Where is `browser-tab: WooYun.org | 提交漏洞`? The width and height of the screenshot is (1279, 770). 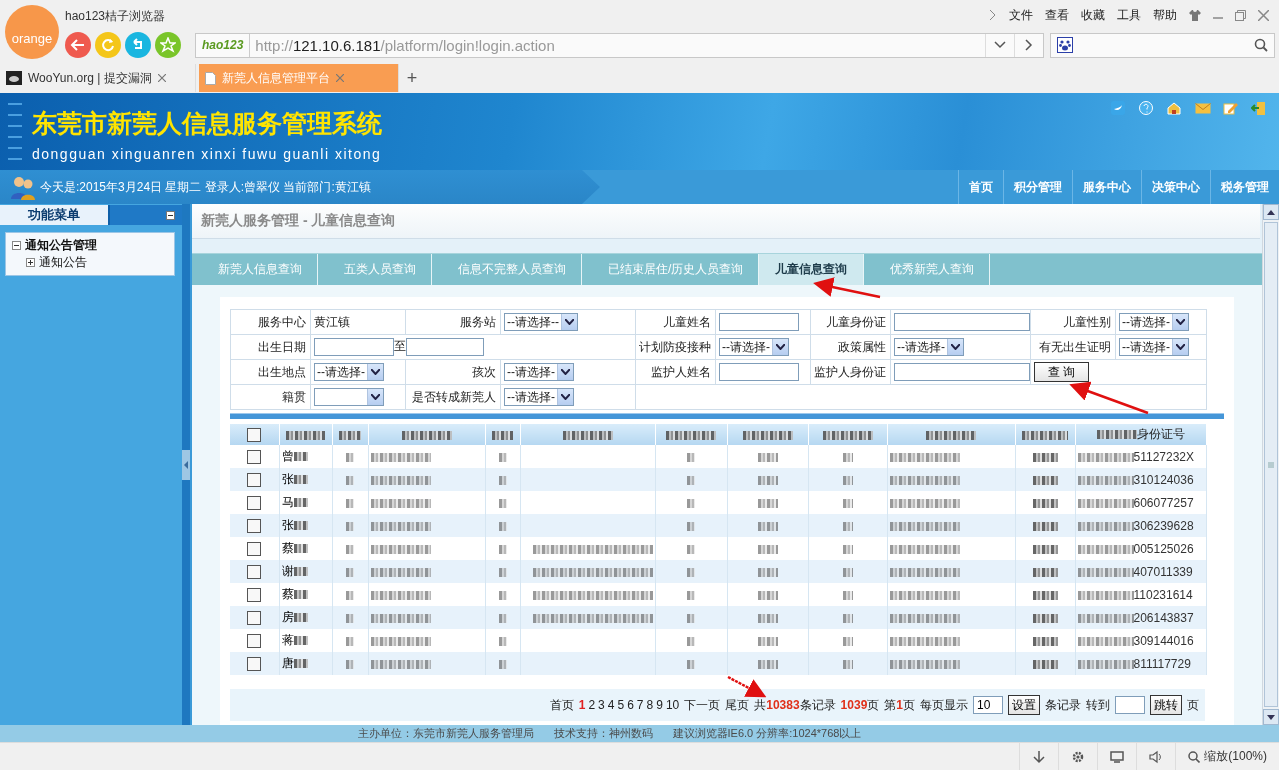
browser-tab: WooYun.org | 提交漏洞 is located at coordinates (98, 78).